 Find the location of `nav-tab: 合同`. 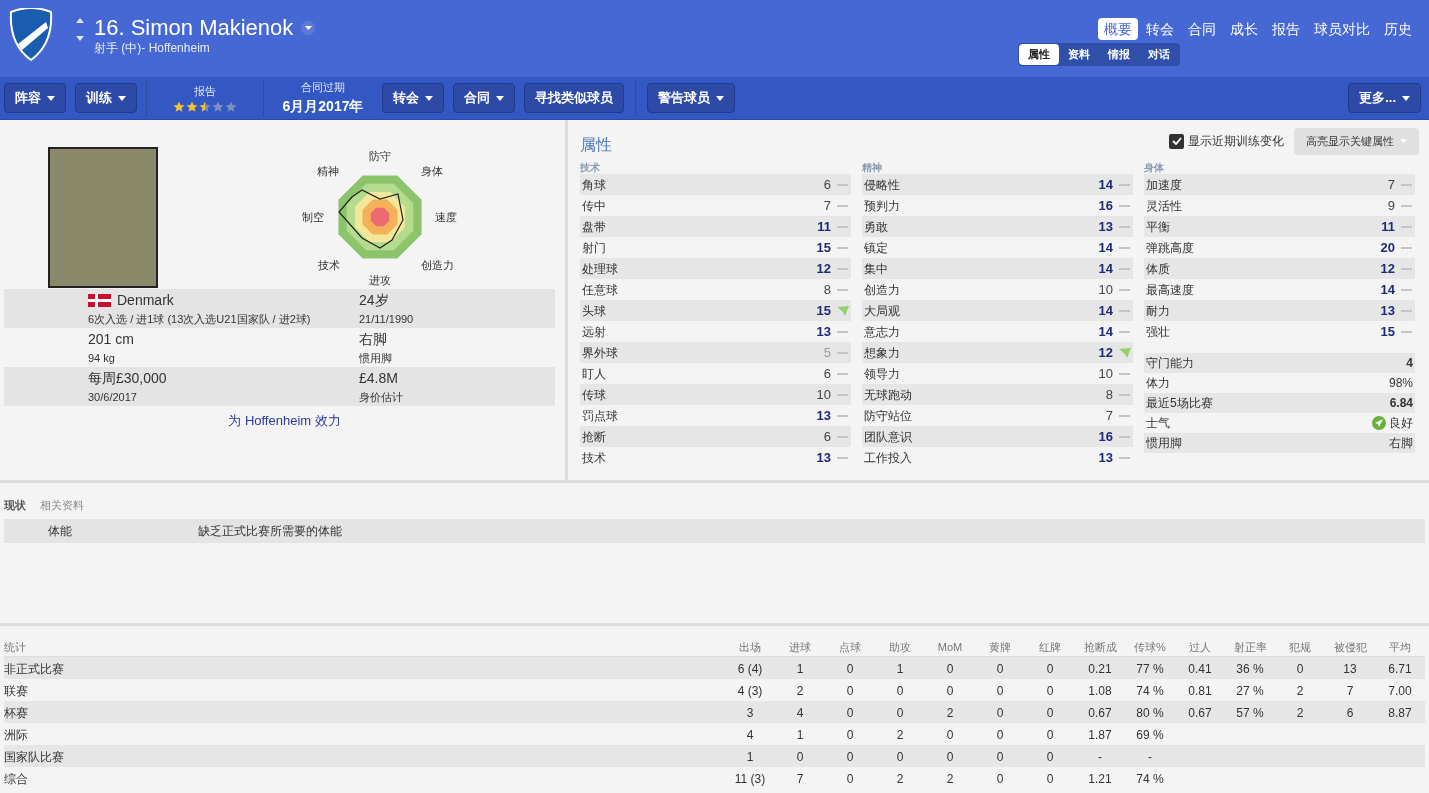

nav-tab: 合同 is located at coordinates (1202, 29).